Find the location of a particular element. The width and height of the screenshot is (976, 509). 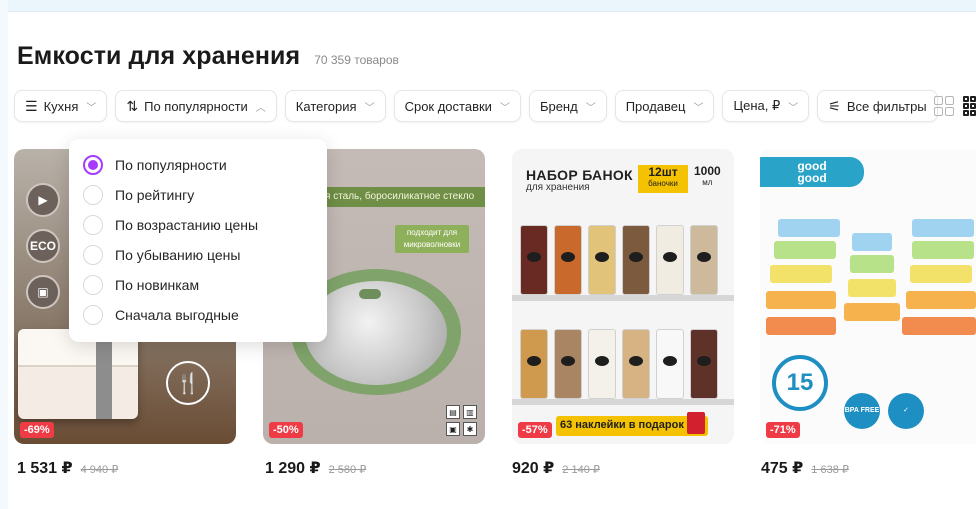

sort-option-label: По новинкам is located at coordinates (157, 285).